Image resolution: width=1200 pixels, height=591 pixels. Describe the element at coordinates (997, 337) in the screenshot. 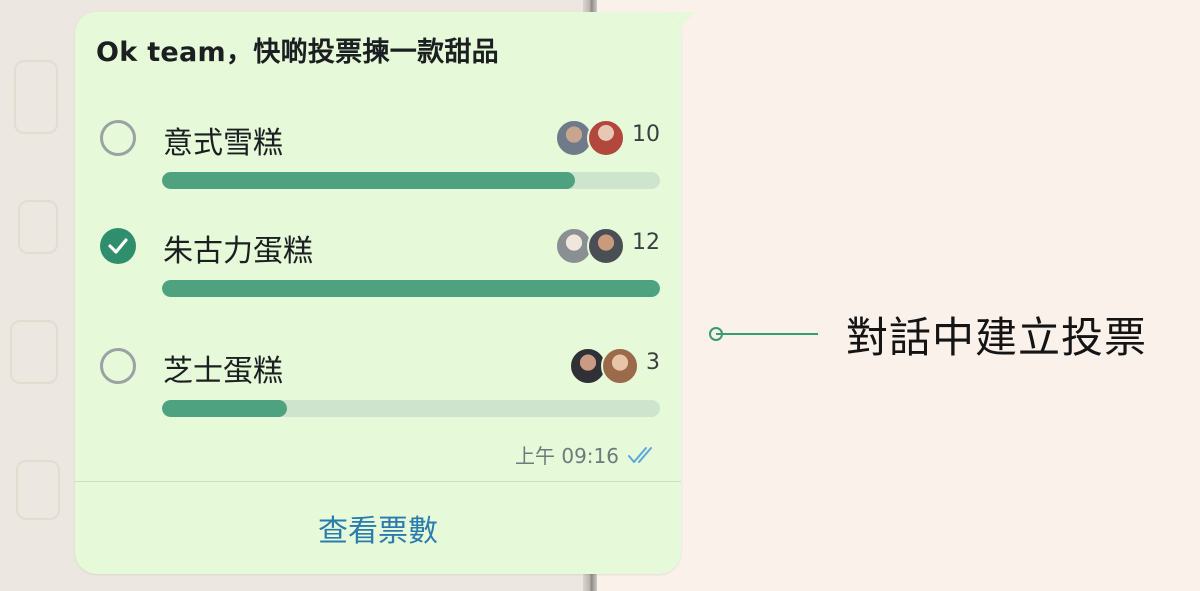

I see `callout-caption: 對話中建立投票` at that location.